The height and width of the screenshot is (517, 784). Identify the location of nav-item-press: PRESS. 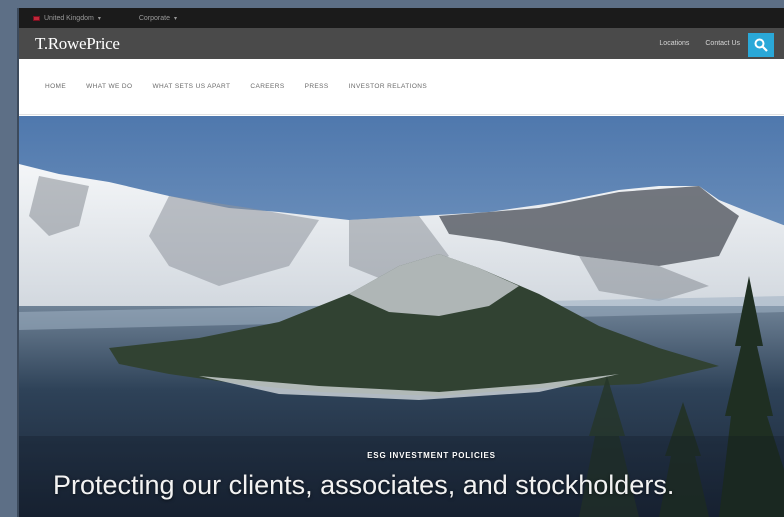
(317, 86).